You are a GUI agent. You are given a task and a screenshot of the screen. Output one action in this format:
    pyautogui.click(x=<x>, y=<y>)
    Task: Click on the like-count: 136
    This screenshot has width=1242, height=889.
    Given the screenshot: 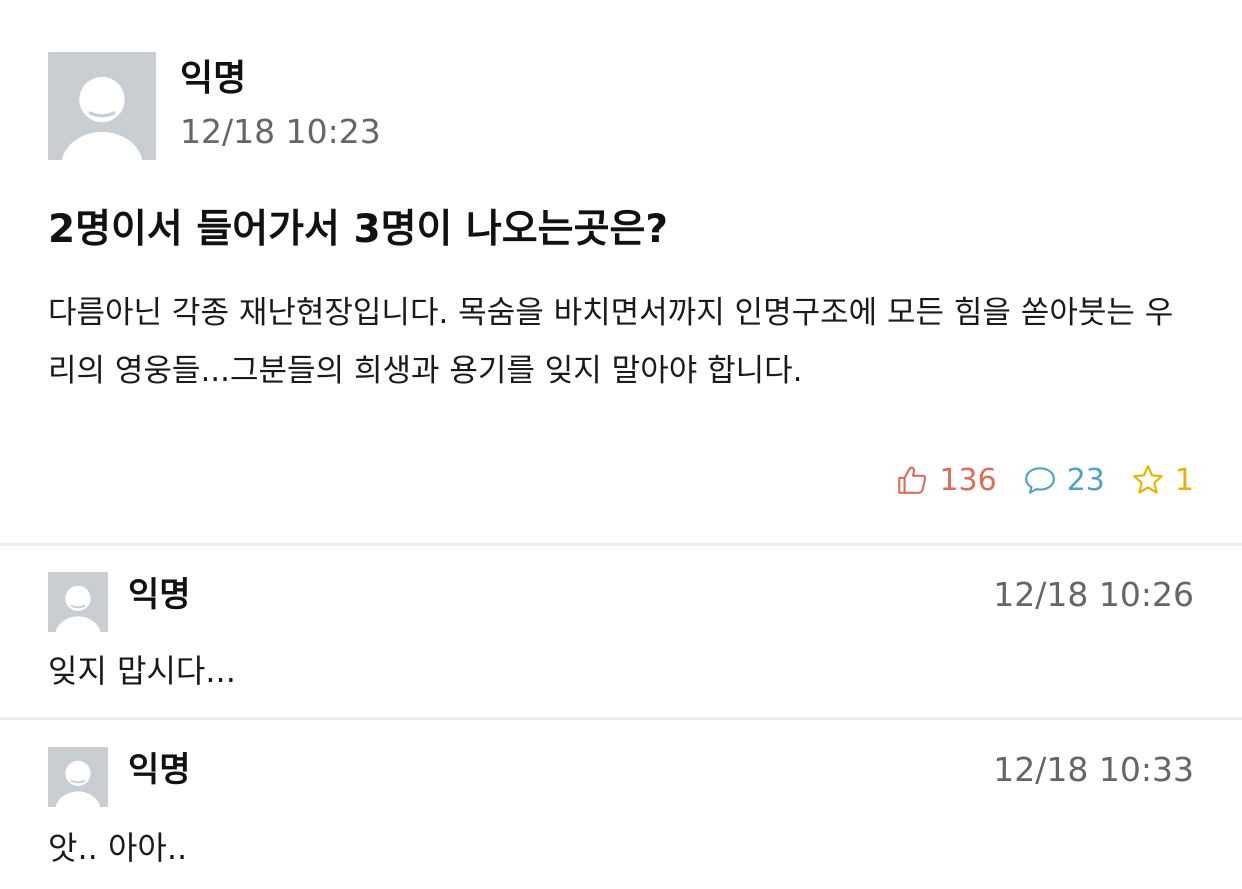 What is the action you would take?
    pyautogui.click(x=968, y=480)
    